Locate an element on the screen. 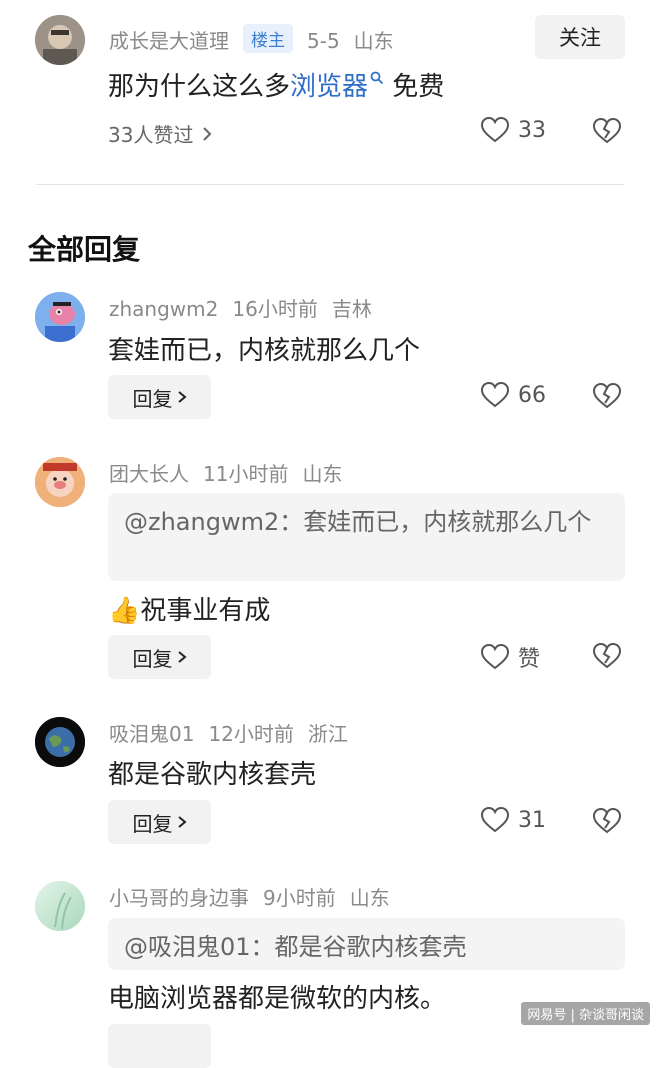  reply-time: 16小时前 is located at coordinates (275, 309).